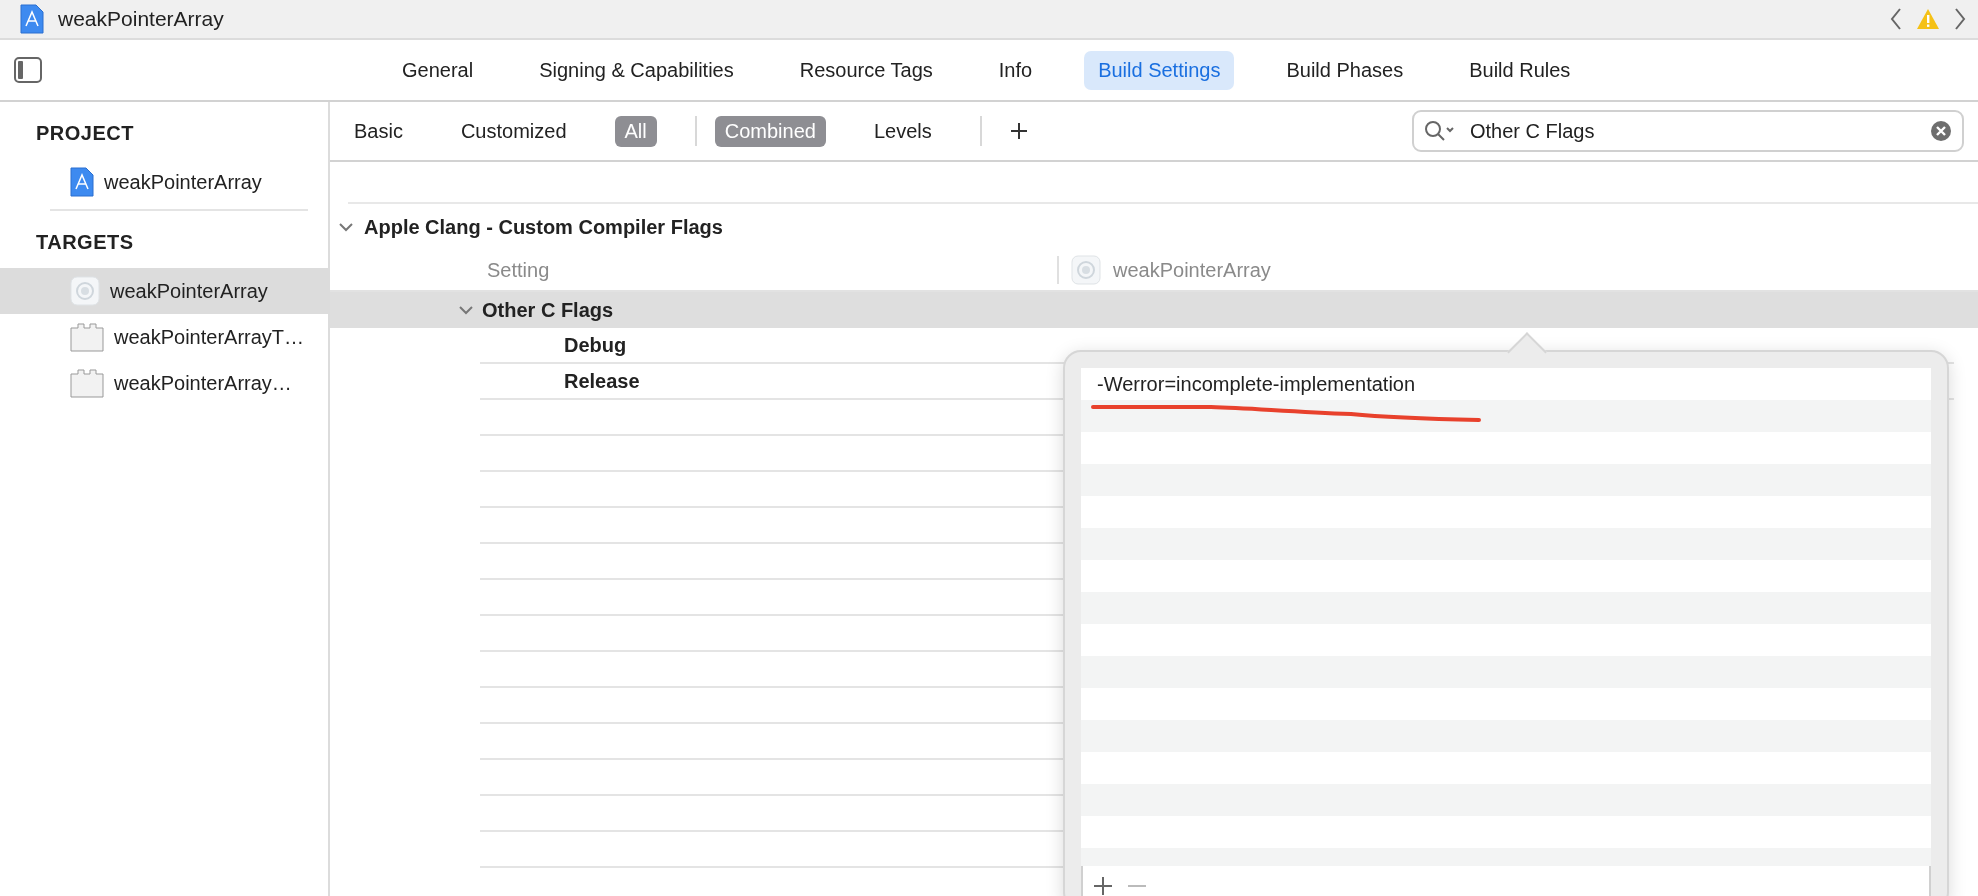 The image size is (1978, 896). I want to click on search-field: Other C Flags, so click(1688, 131).